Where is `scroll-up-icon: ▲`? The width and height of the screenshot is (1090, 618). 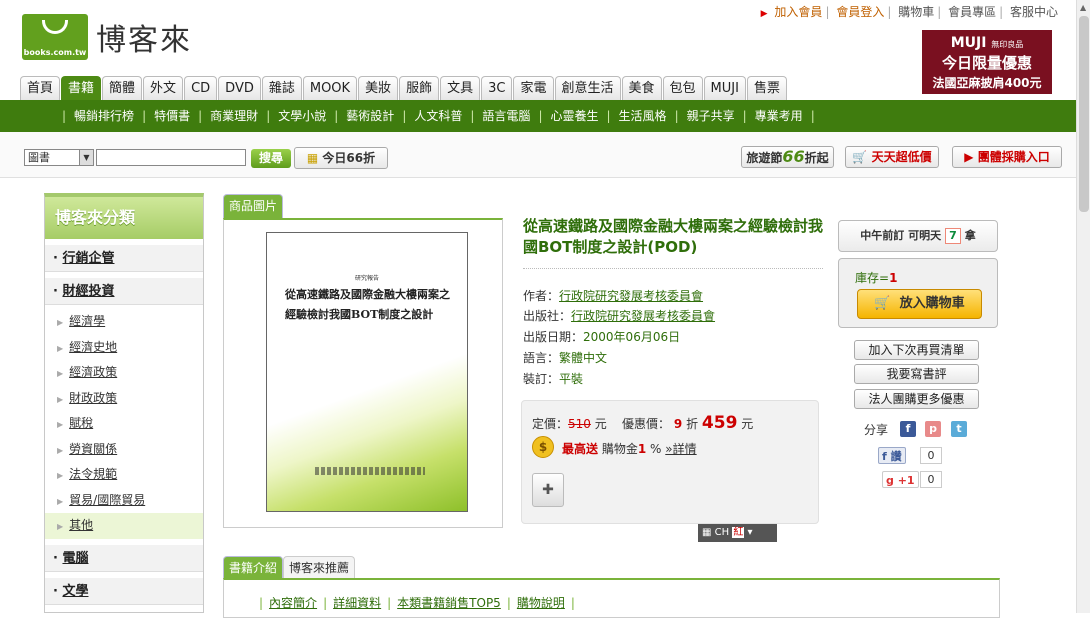
scroll-up-icon: ▲ is located at coordinates (1083, 7).